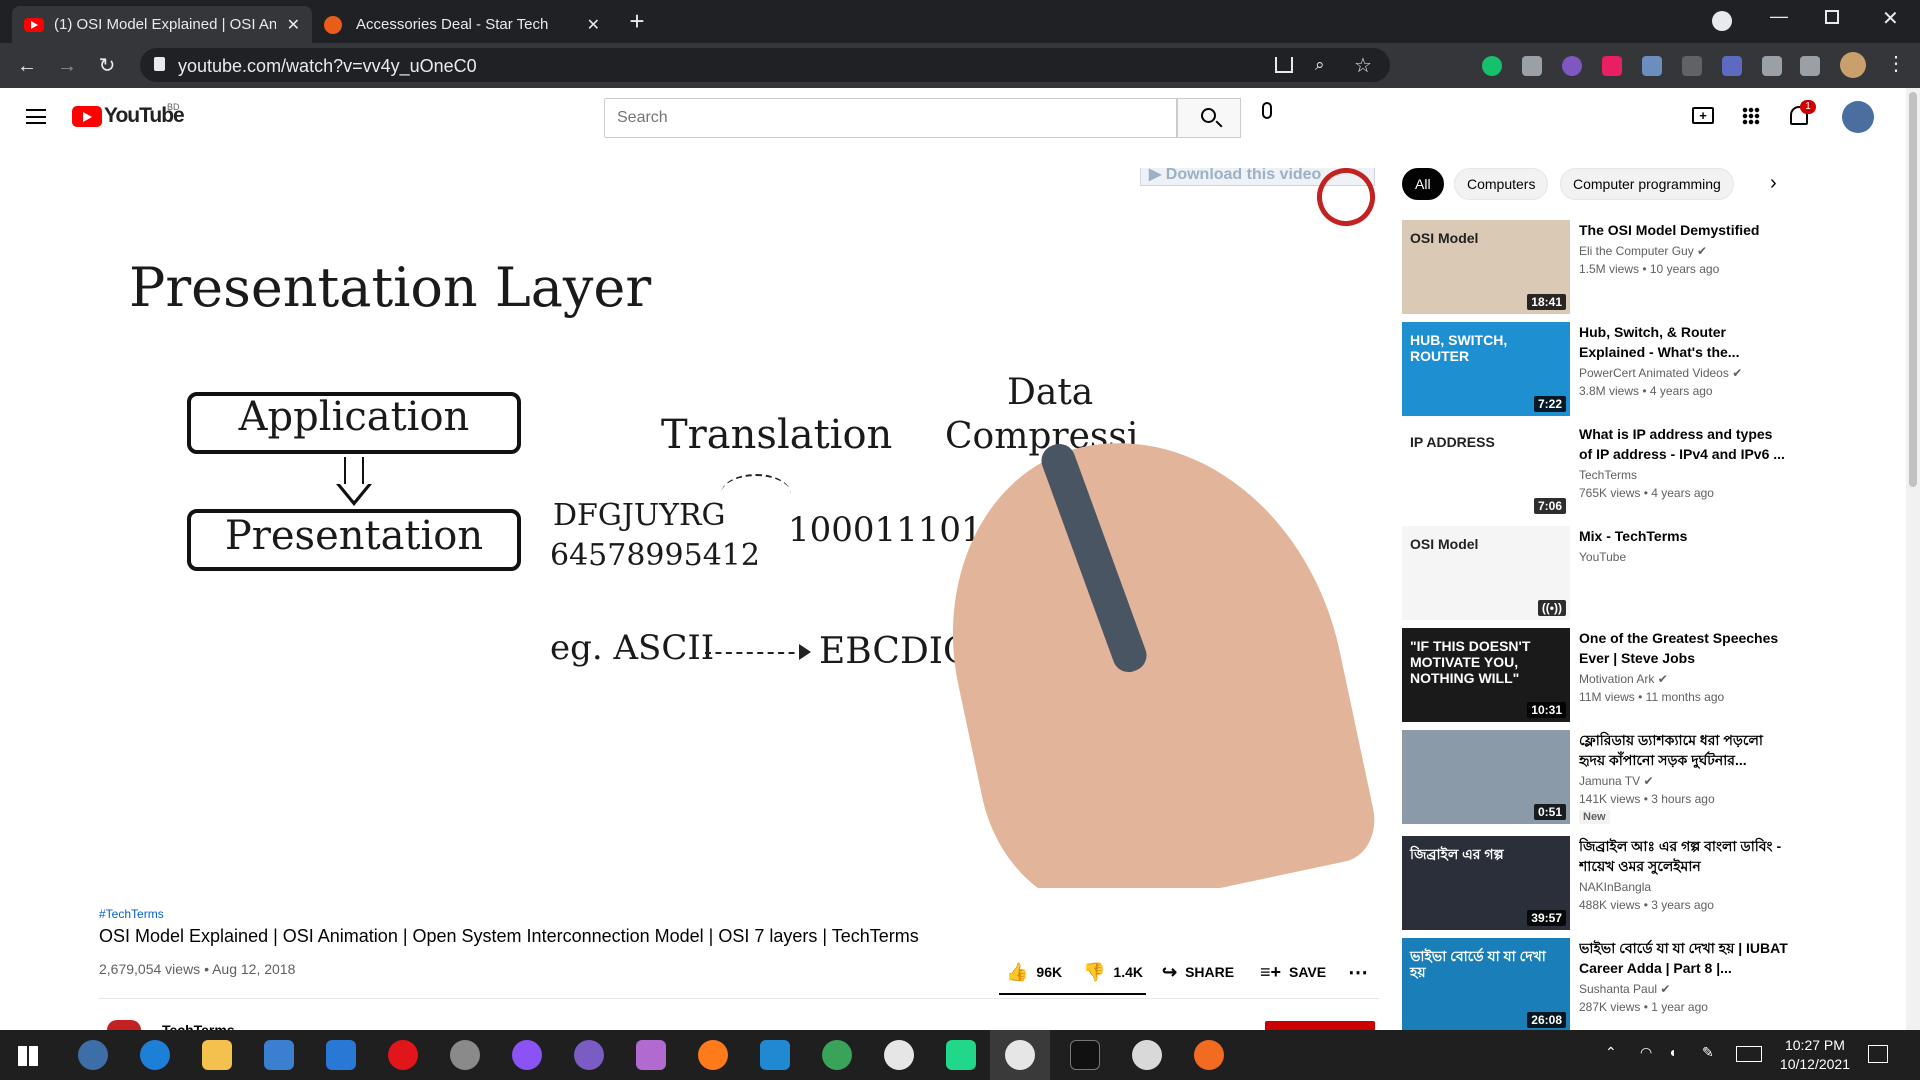  What do you see at coordinates (1501, 184) in the screenshot?
I see `chip-computers: Computers` at bounding box center [1501, 184].